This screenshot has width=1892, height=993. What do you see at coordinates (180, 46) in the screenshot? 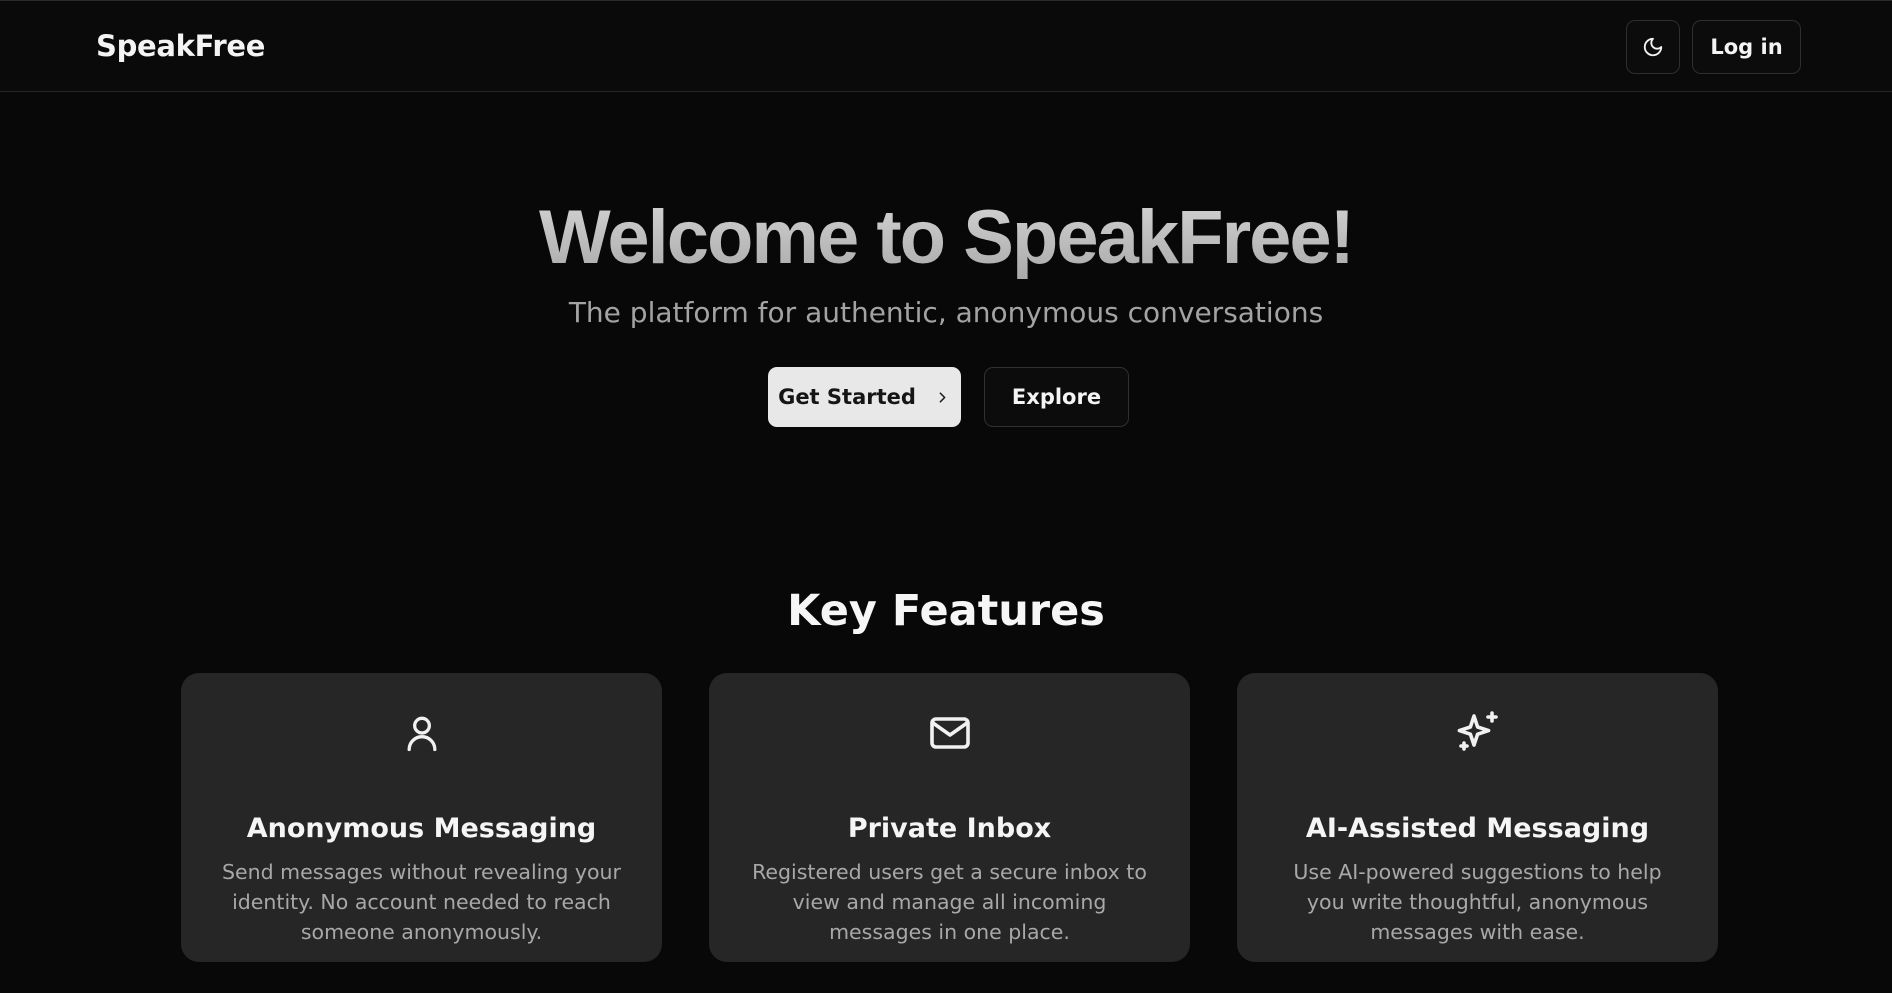
I see `brand-logo-text: SpeakFree` at bounding box center [180, 46].